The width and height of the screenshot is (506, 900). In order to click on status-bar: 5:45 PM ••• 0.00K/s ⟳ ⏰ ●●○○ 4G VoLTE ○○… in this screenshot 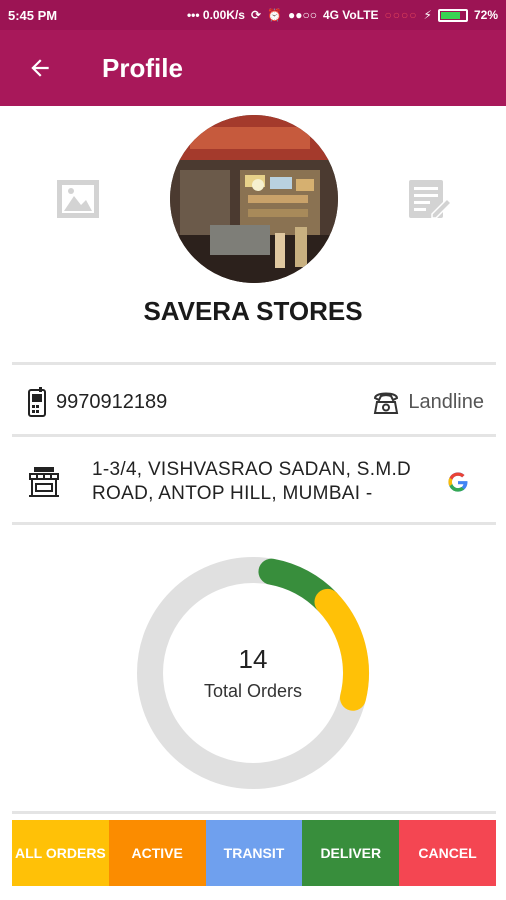, I will do `click(253, 15)`.